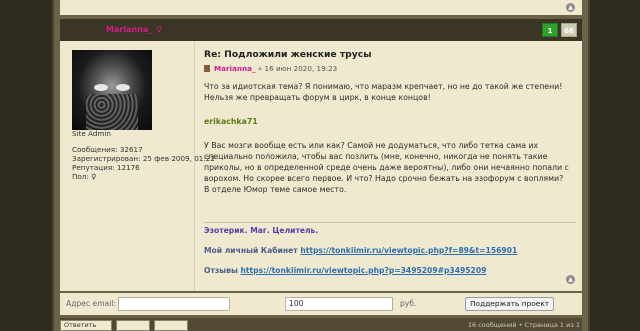 The image size is (640, 331). I want to click on avatar, so click(112, 90).